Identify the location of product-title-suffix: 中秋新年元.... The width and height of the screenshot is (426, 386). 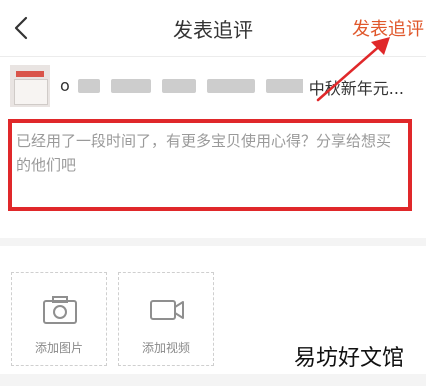
(353, 86).